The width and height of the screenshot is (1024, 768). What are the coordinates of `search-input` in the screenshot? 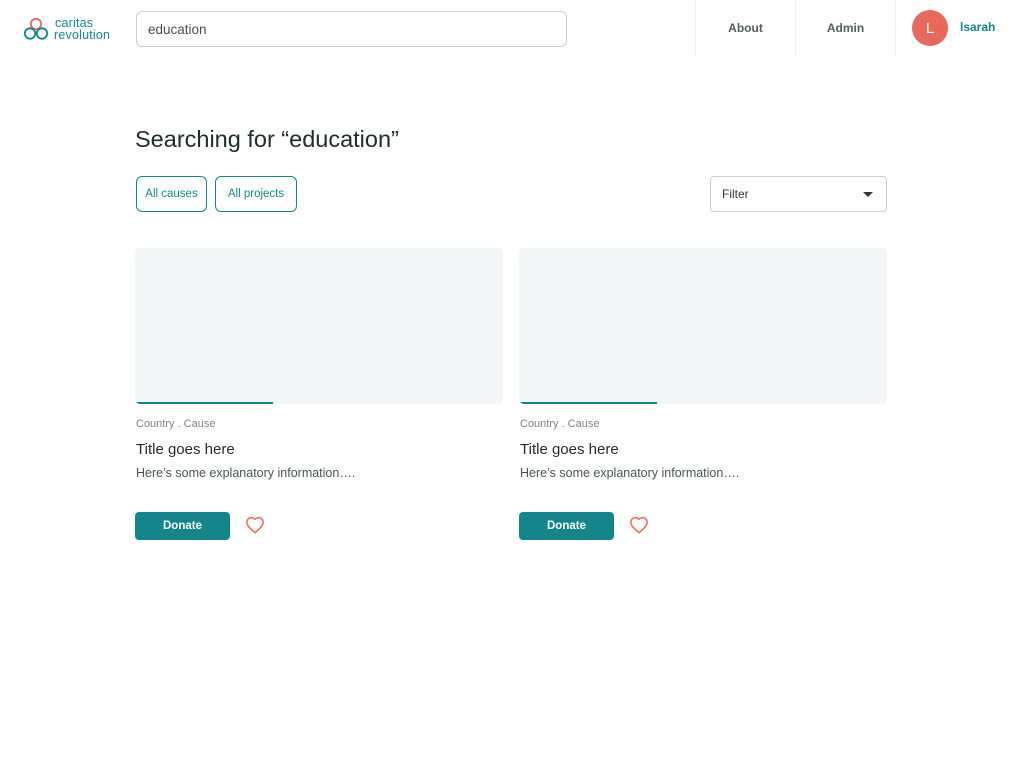 It's located at (351, 29).